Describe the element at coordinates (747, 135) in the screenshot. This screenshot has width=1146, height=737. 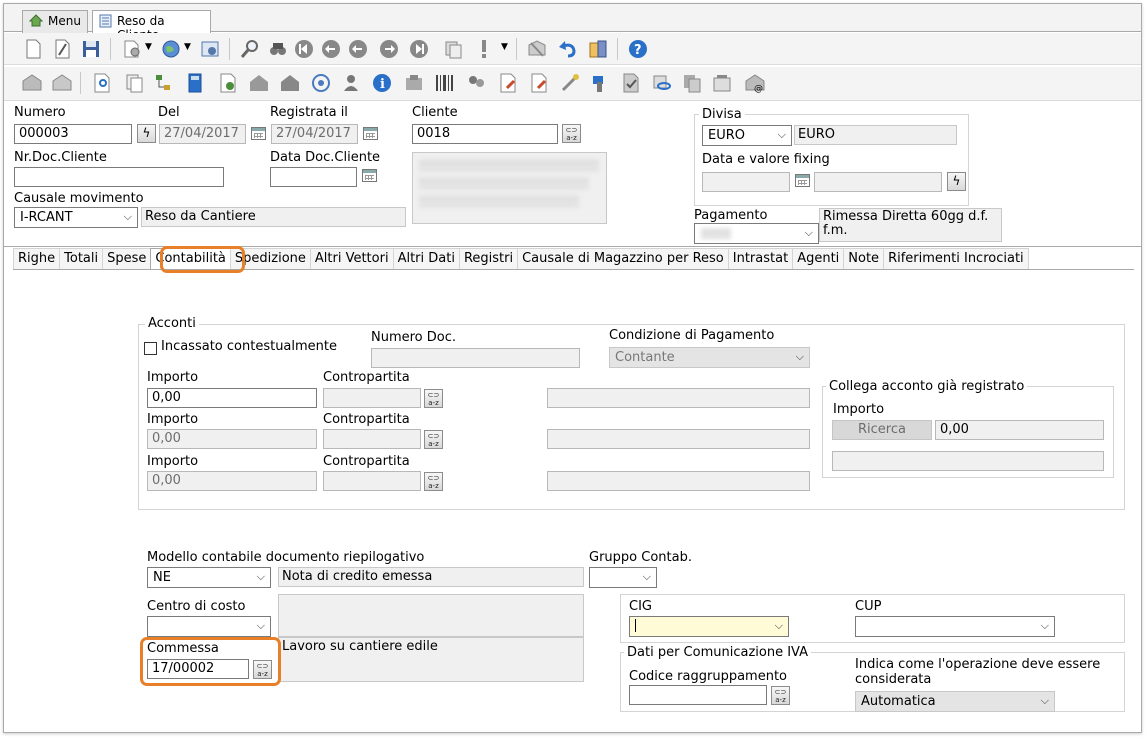
I see `divisa-select: EURO ⌵` at that location.